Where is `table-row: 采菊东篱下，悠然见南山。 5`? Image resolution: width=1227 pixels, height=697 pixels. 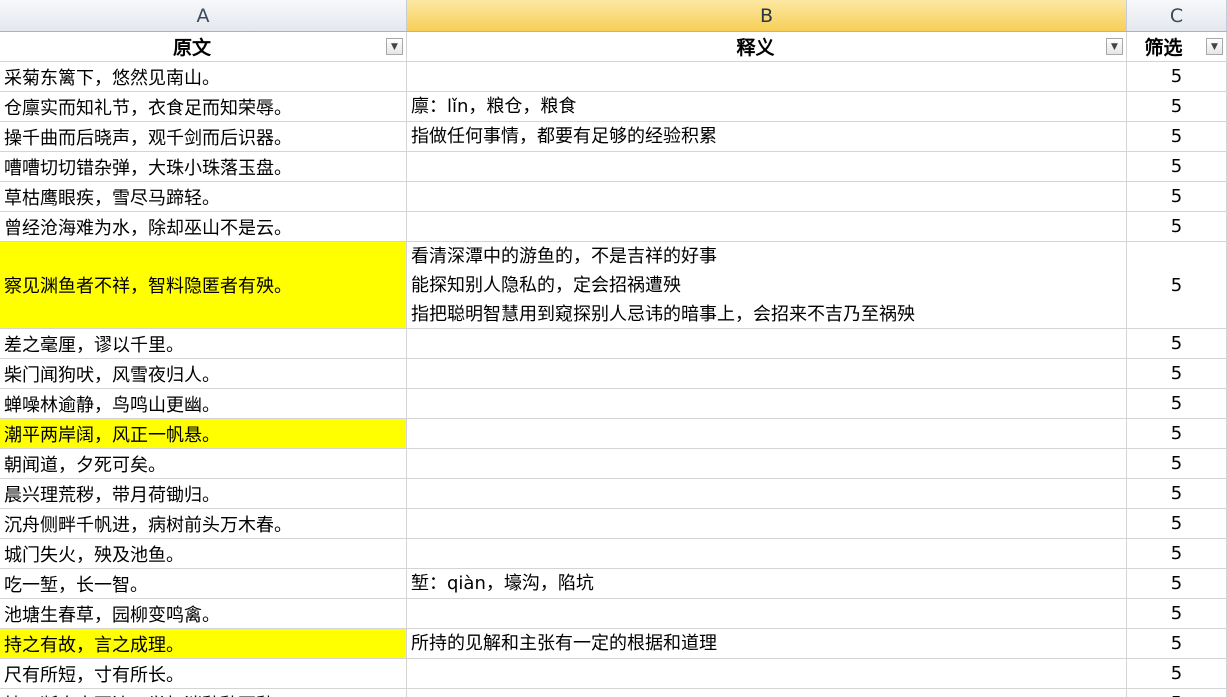 table-row: 采菊东篱下，悠然见南山。 5 is located at coordinates (613, 77).